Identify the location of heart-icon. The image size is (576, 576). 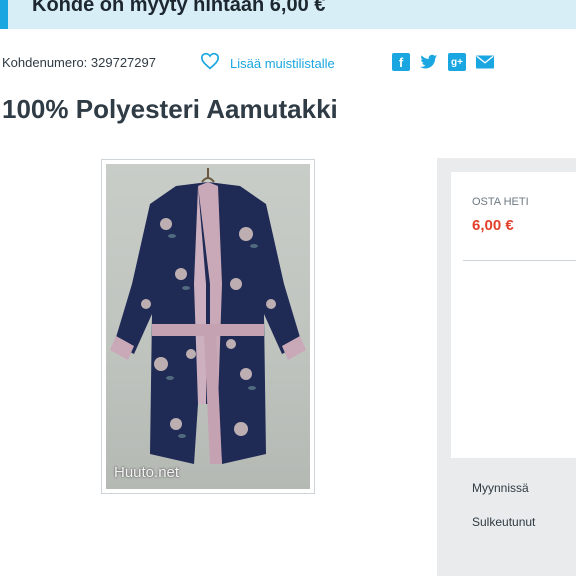
(210, 63).